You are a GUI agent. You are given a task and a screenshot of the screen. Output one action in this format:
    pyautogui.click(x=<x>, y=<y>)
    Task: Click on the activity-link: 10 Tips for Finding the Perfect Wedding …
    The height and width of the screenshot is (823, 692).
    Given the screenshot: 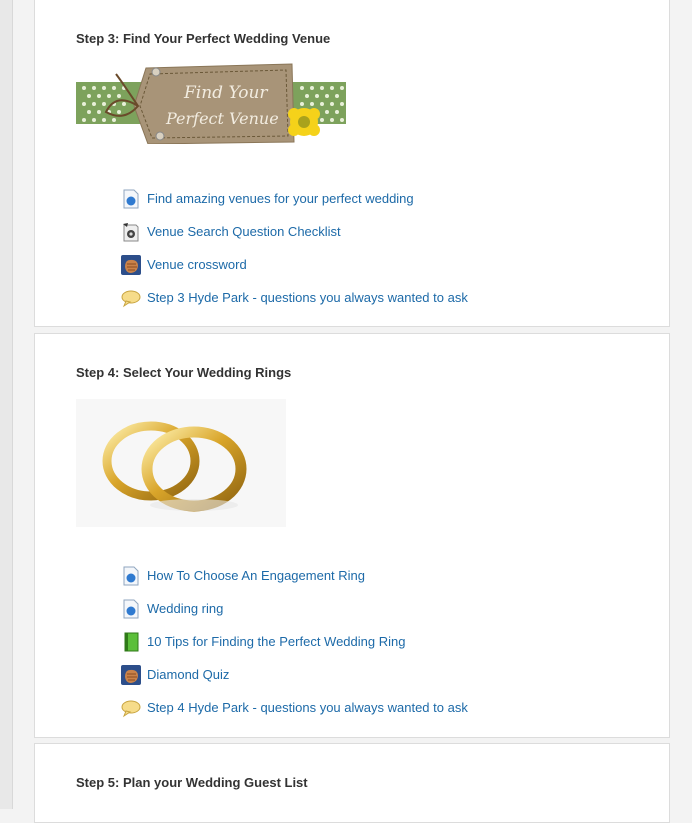 What is the action you would take?
    pyautogui.click(x=276, y=641)
    